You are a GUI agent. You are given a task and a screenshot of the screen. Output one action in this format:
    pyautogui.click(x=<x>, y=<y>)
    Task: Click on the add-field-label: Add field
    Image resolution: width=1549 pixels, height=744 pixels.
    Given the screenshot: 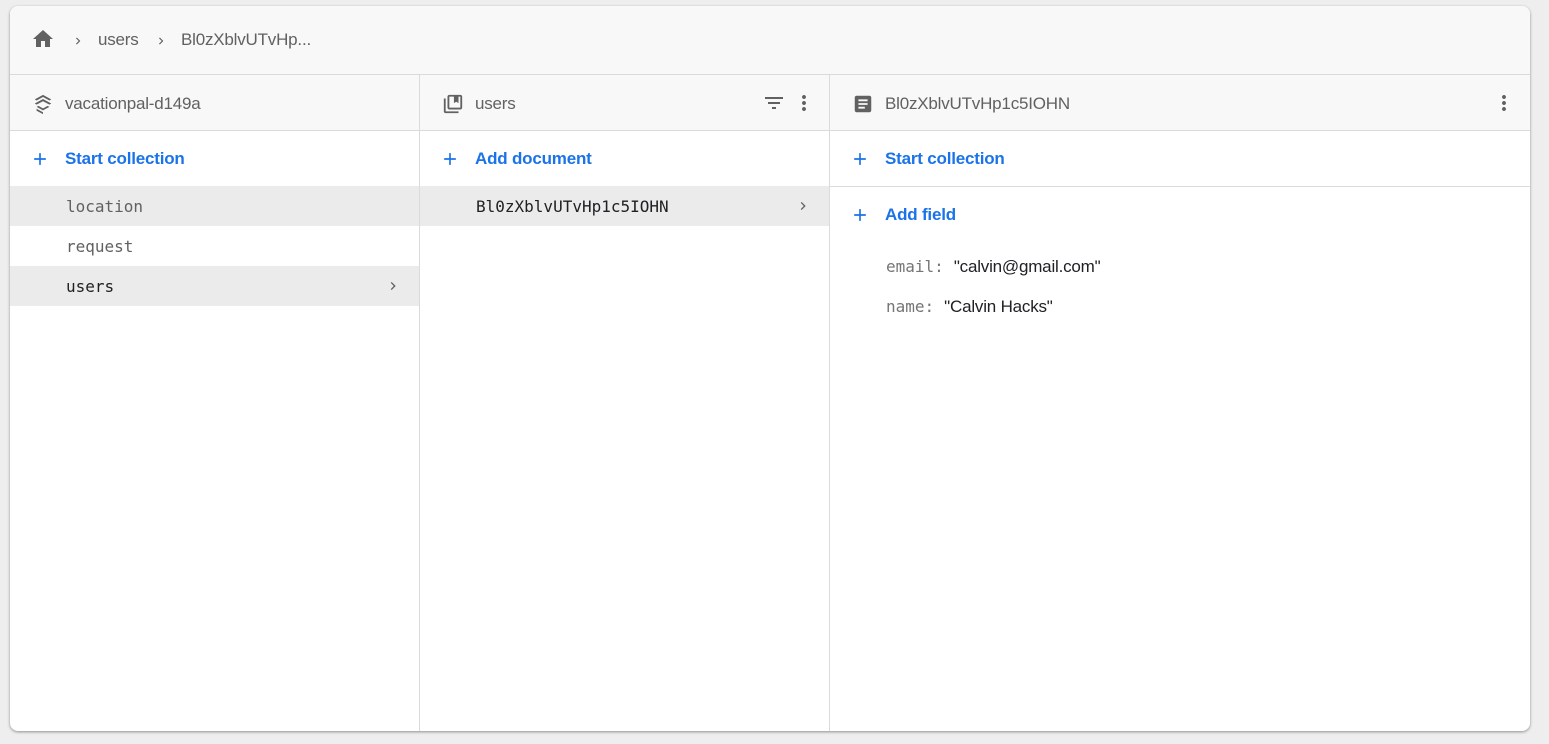 What is the action you would take?
    pyautogui.click(x=920, y=214)
    